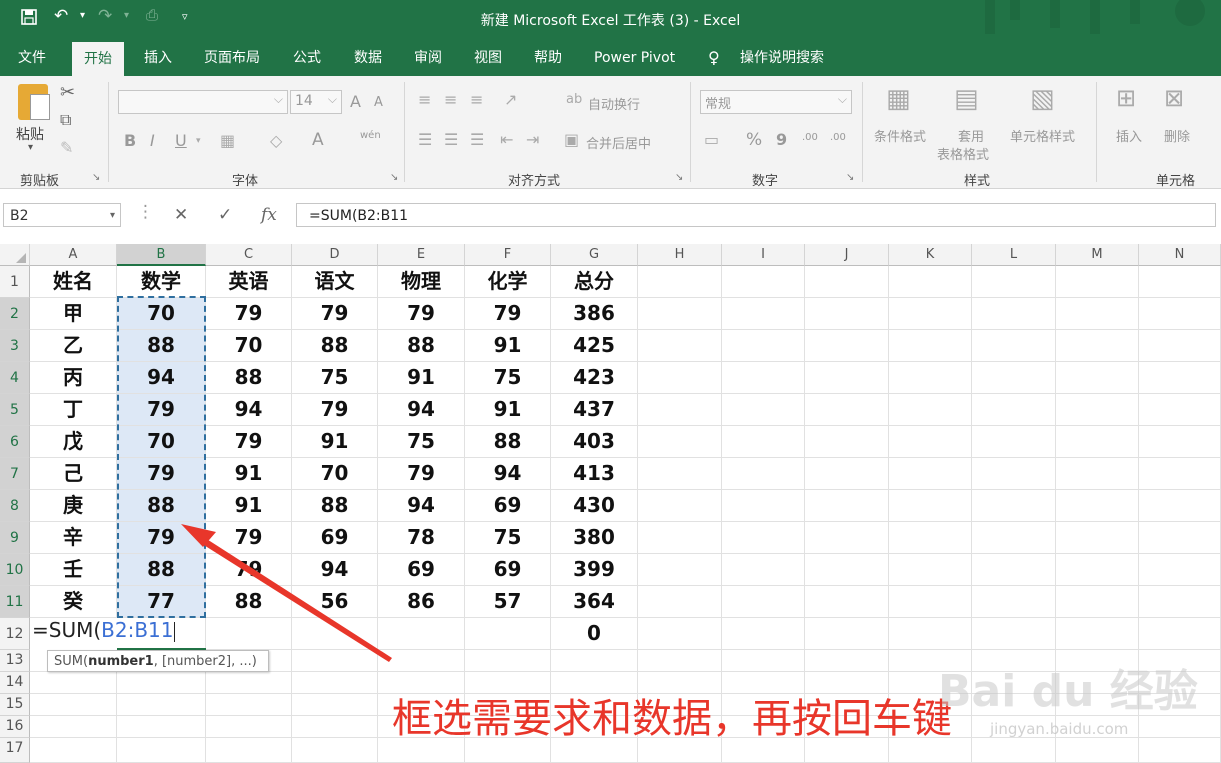 This screenshot has width=1221, height=763. I want to click on table-cell: 语文, so click(335, 282).